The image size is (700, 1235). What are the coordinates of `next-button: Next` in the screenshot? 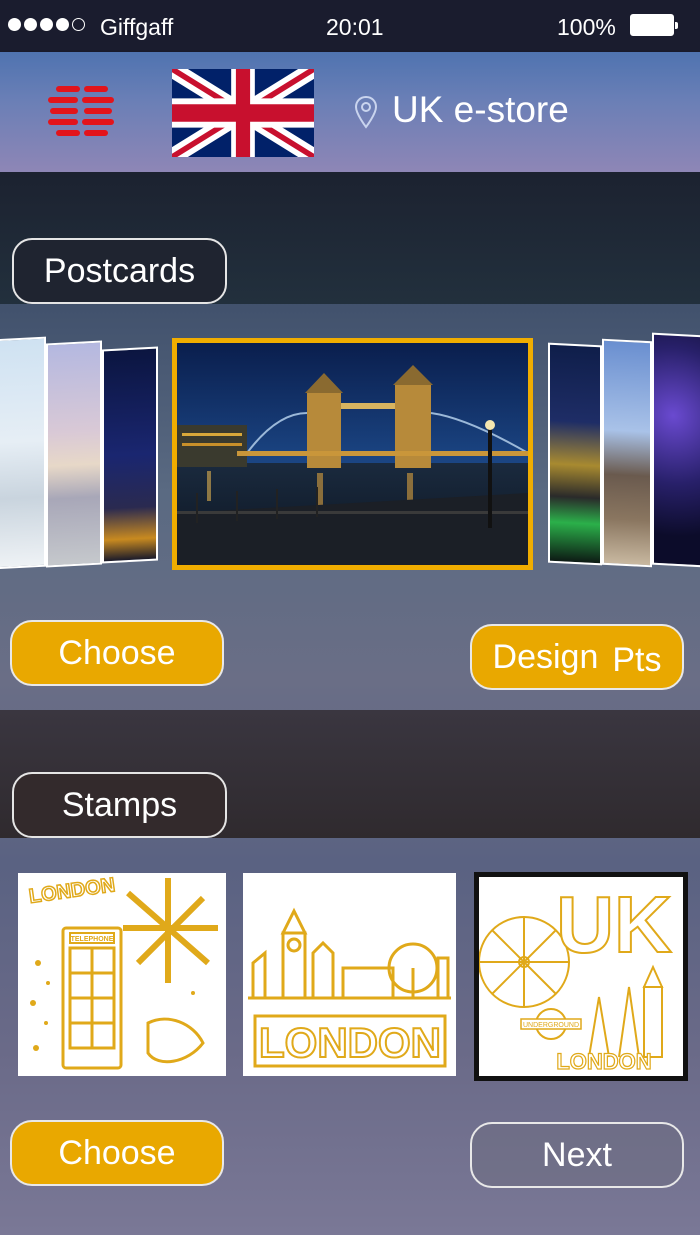 It's located at (577, 1155).